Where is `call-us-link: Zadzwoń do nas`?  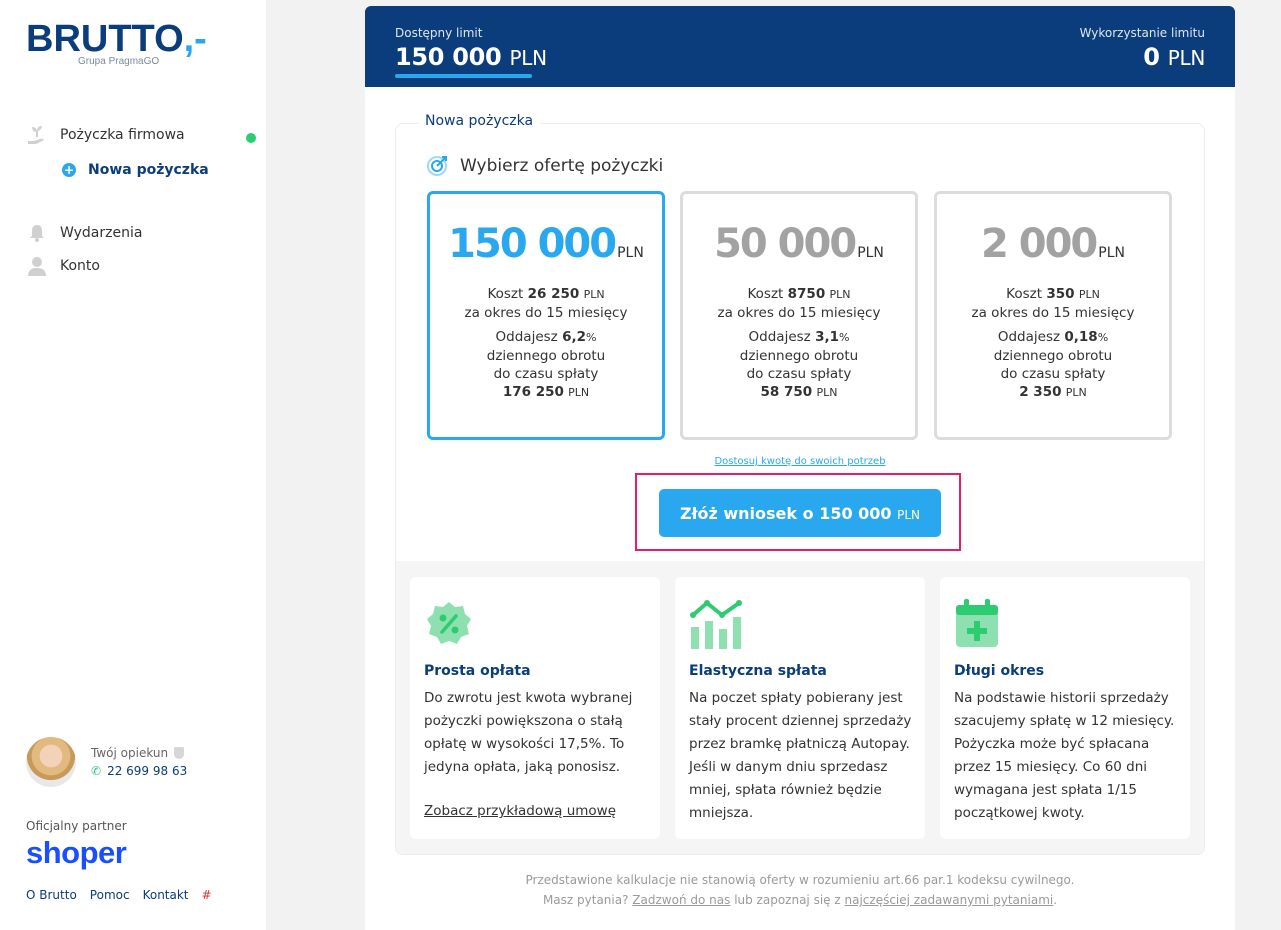 call-us-link: Zadzwoń do nas is located at coordinates (681, 900).